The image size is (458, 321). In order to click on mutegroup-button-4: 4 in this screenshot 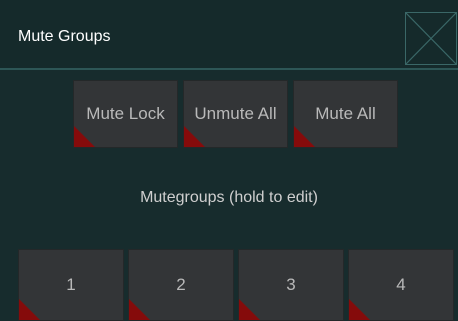, I will do `click(401, 285)`.